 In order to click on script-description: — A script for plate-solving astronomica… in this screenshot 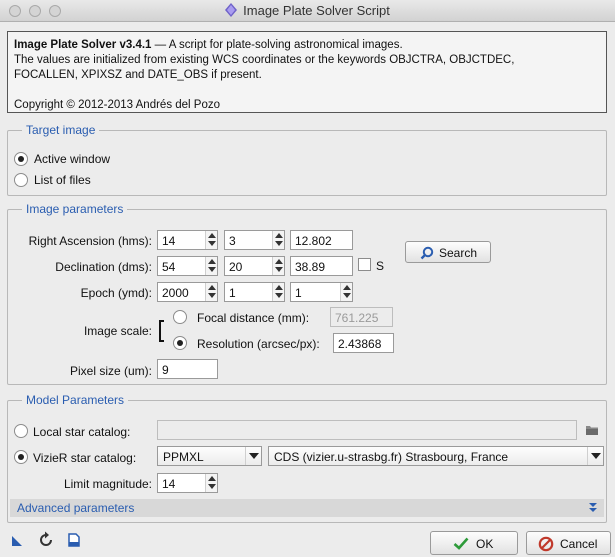, I will do `click(278, 45)`.